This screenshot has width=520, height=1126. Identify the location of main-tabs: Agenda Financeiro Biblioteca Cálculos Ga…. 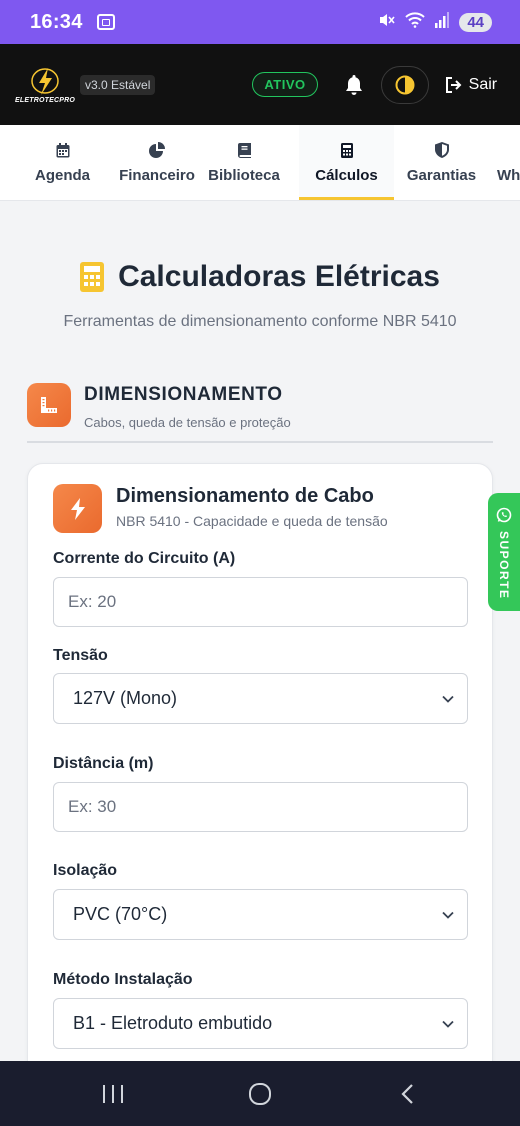
(260, 163).